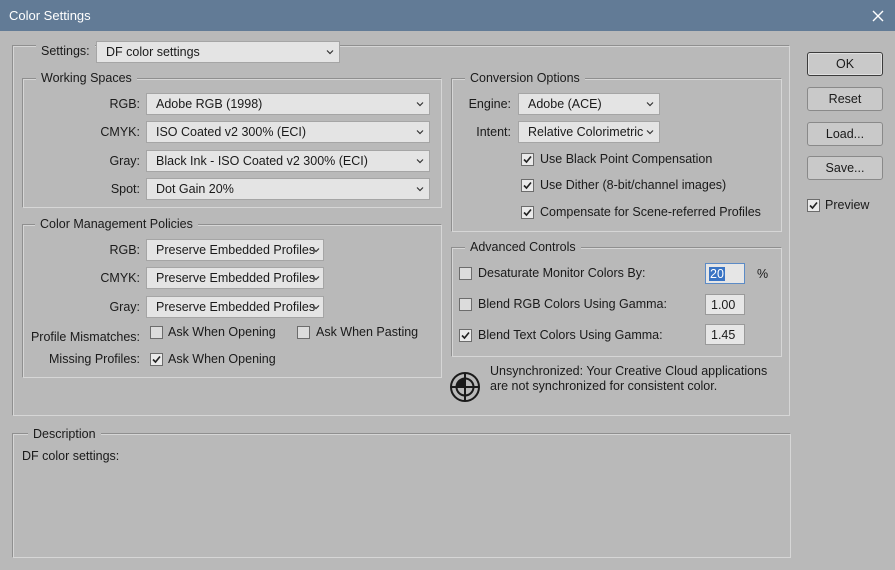 The image size is (895, 570). I want to click on blend-rgb-value: 1.00, so click(723, 305).